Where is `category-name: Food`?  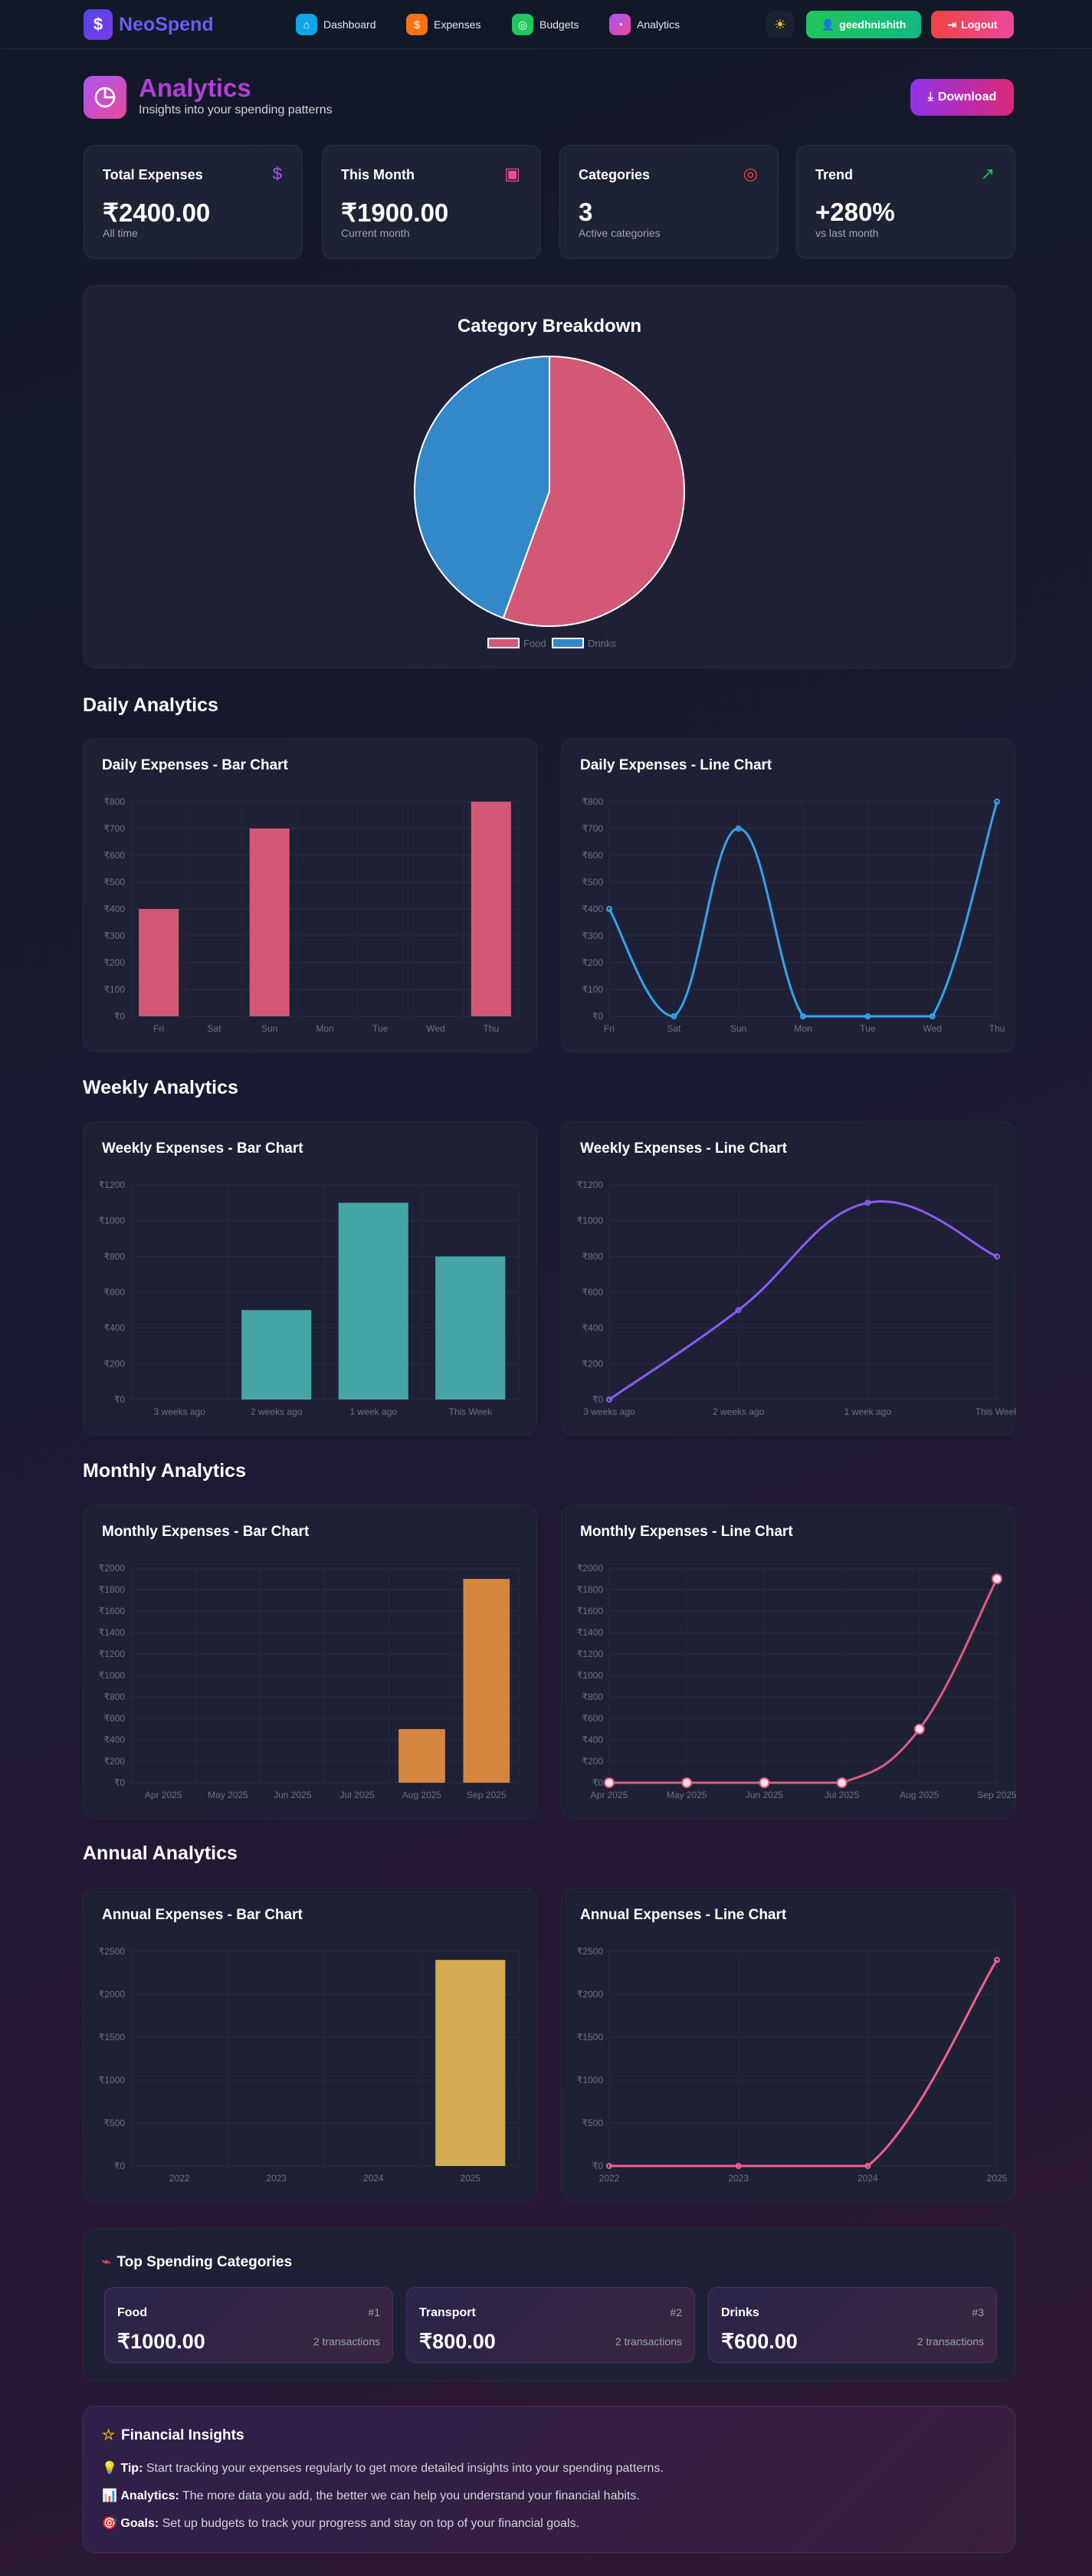 category-name: Food is located at coordinates (132, 2312).